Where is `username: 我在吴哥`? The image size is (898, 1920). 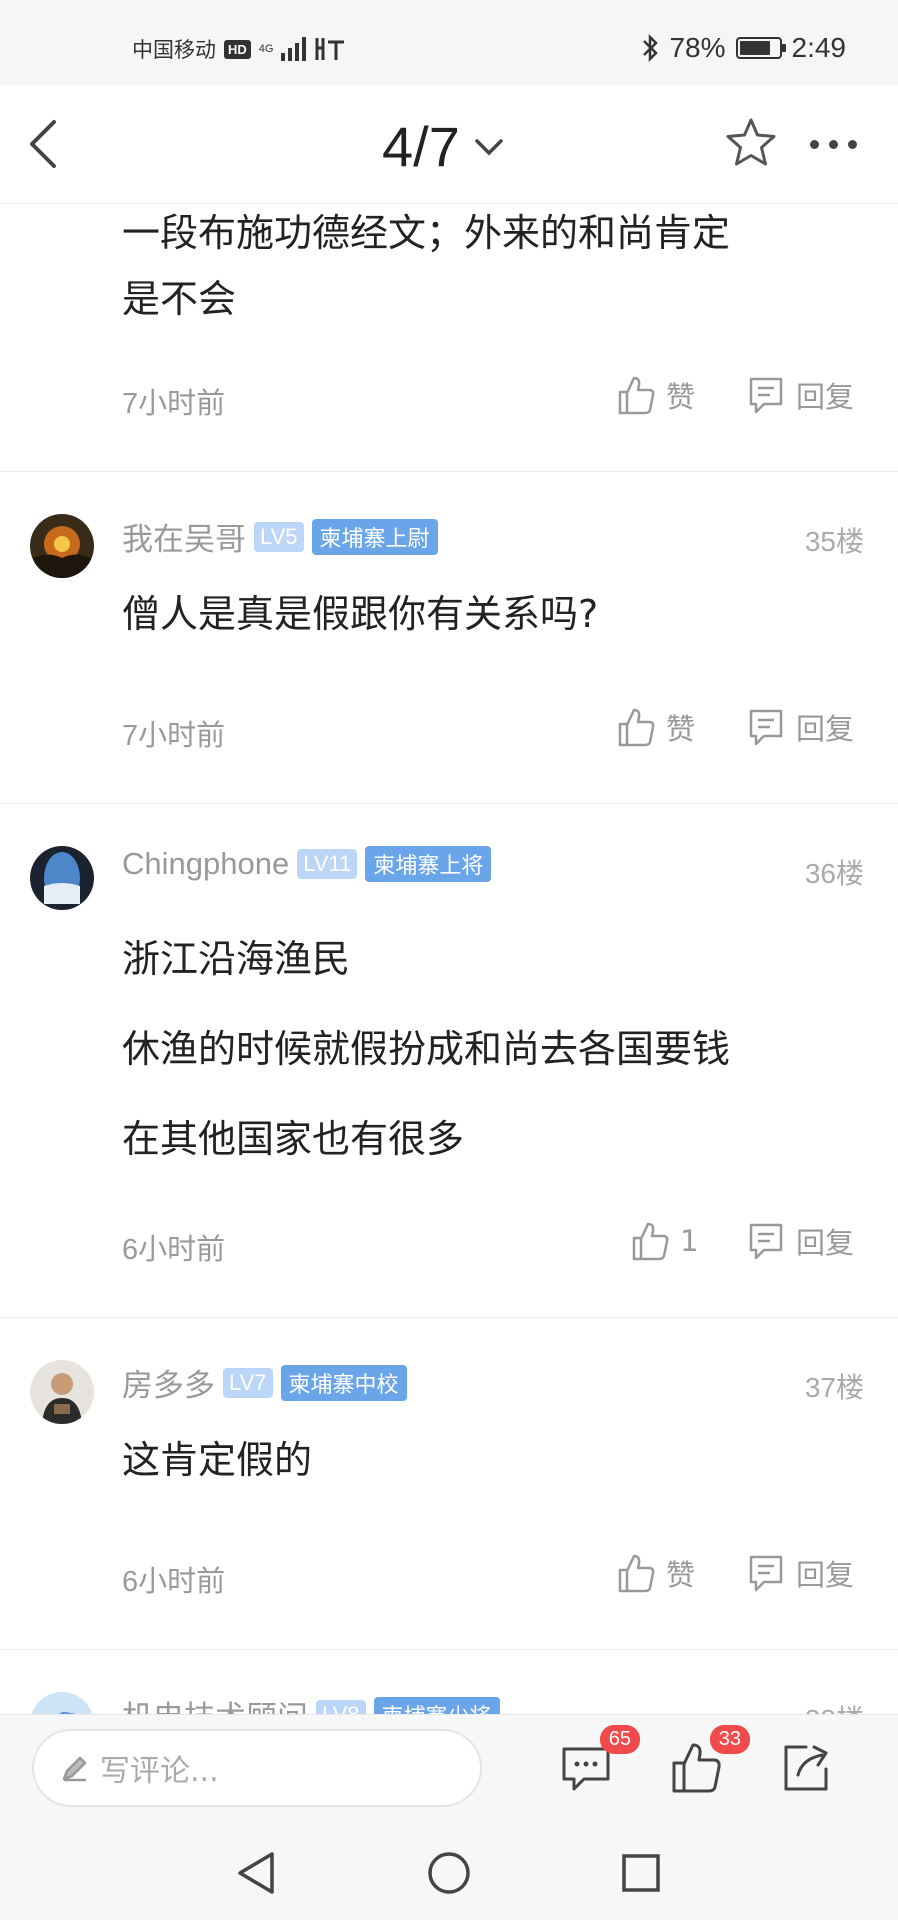
username: 我在吴哥 is located at coordinates (184, 536).